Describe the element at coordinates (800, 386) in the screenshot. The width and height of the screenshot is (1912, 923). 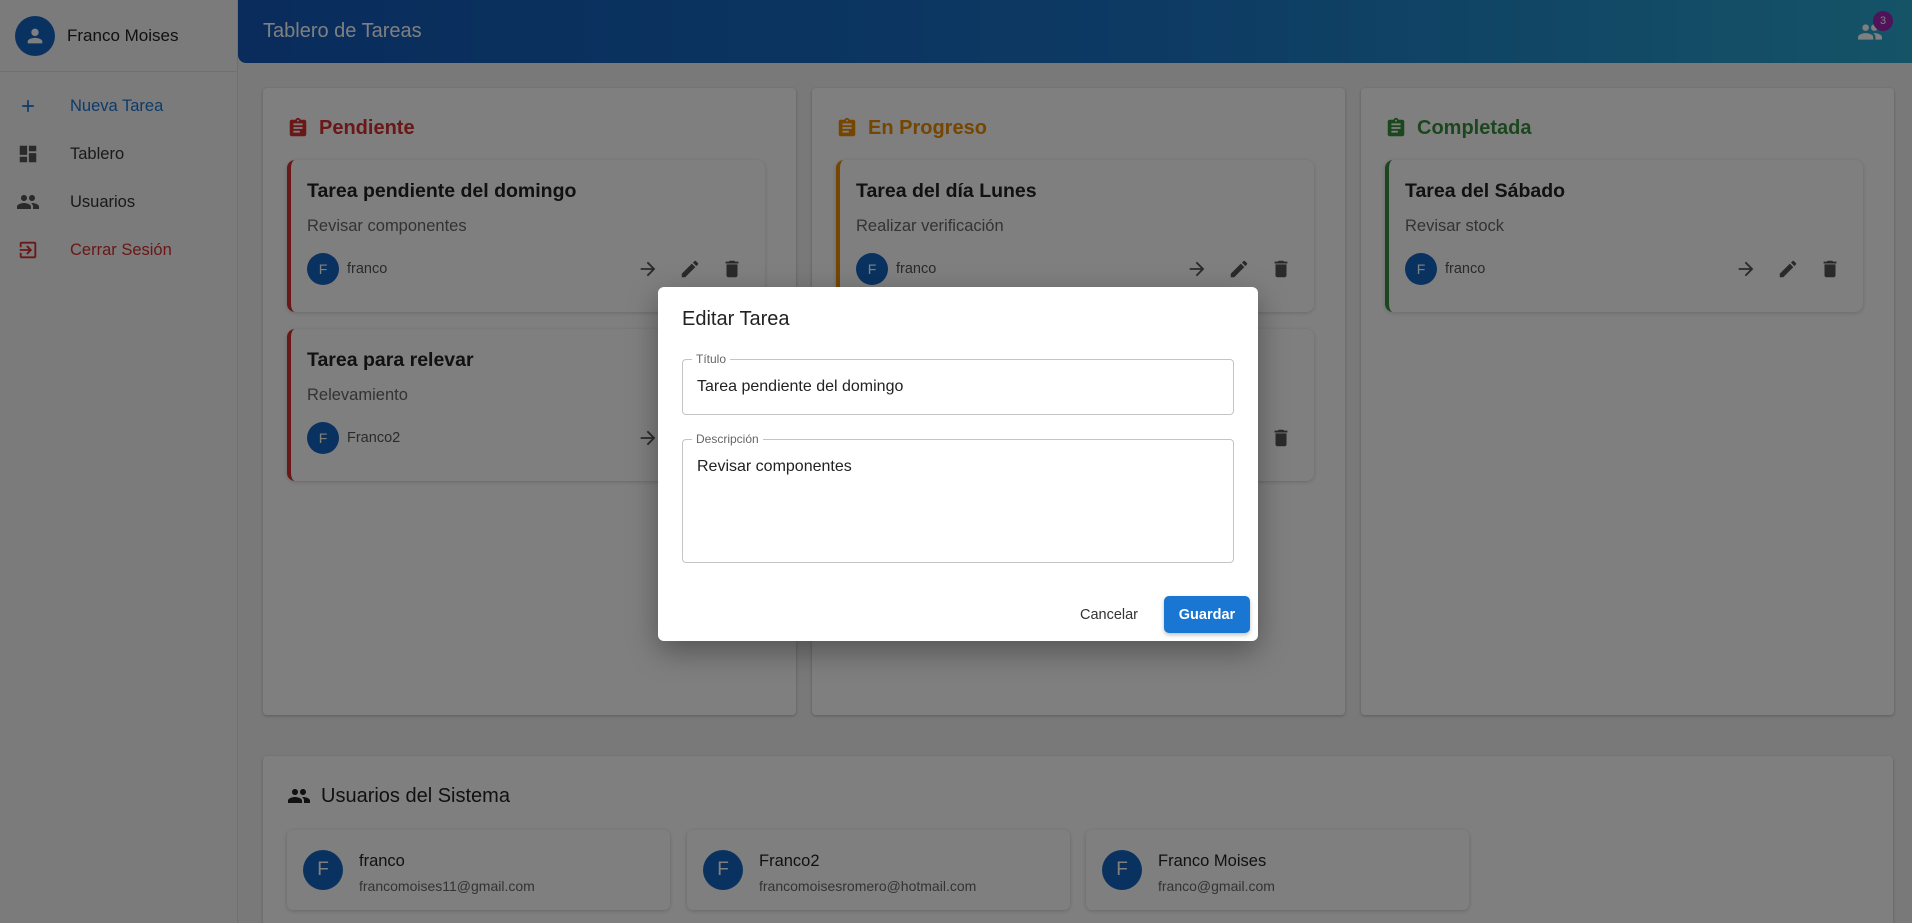
I see `title-field-value: Tarea pendiente del domingo` at that location.